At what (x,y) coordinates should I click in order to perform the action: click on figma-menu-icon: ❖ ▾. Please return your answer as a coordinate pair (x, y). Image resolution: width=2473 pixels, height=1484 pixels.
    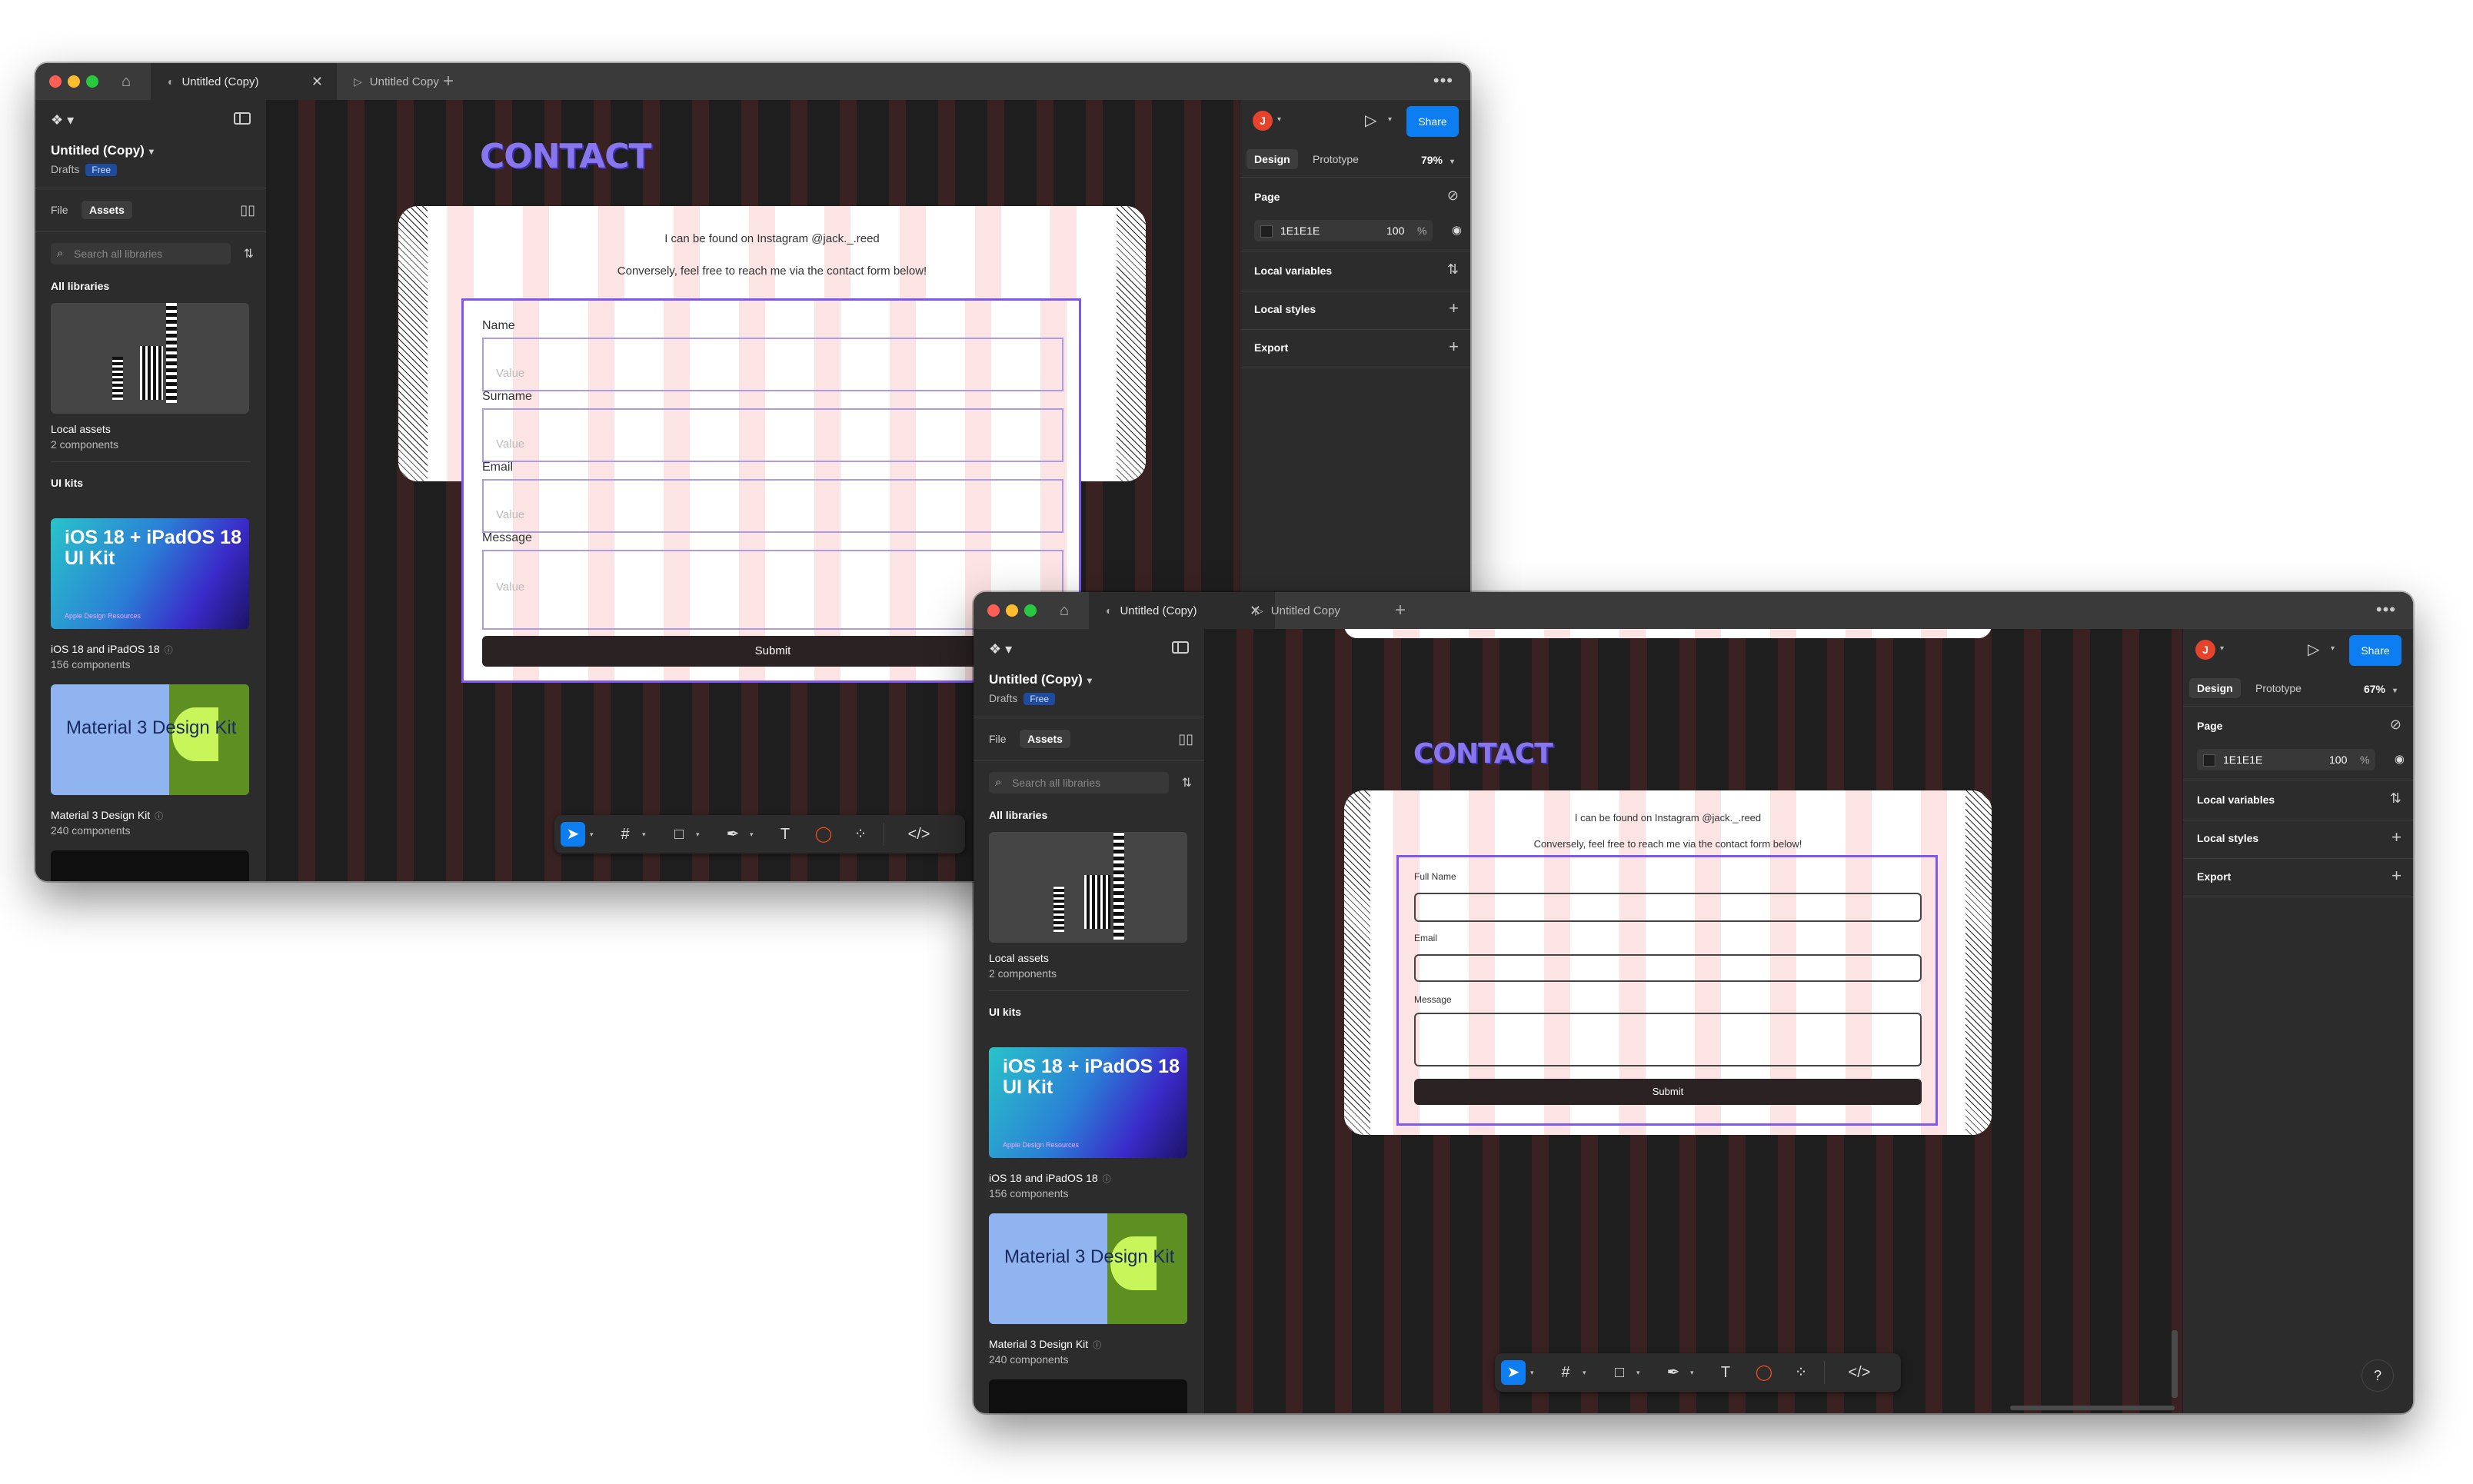
    Looking at the image, I should click on (1000, 649).